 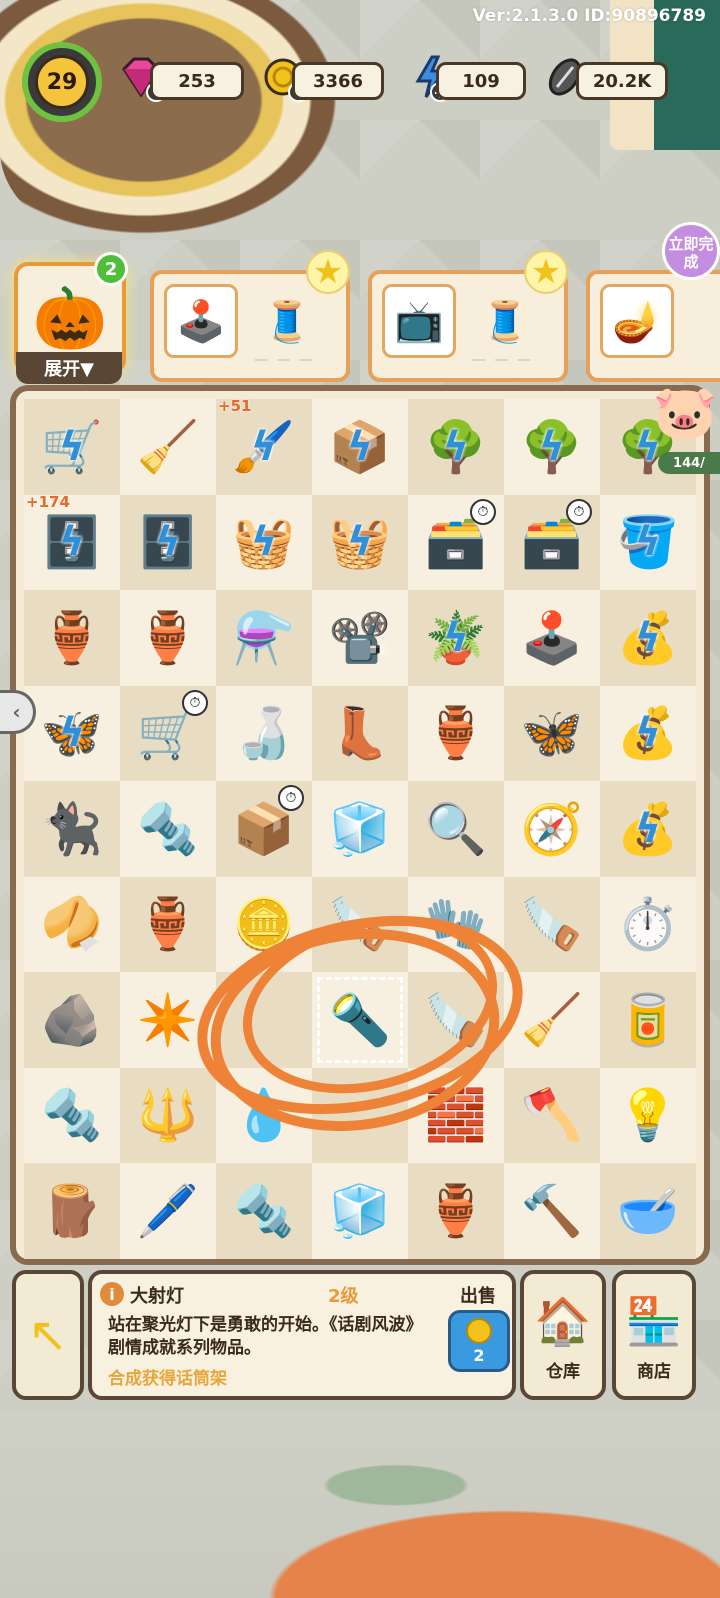 What do you see at coordinates (648, 1020) in the screenshot?
I see `board-cell: 🥫` at bounding box center [648, 1020].